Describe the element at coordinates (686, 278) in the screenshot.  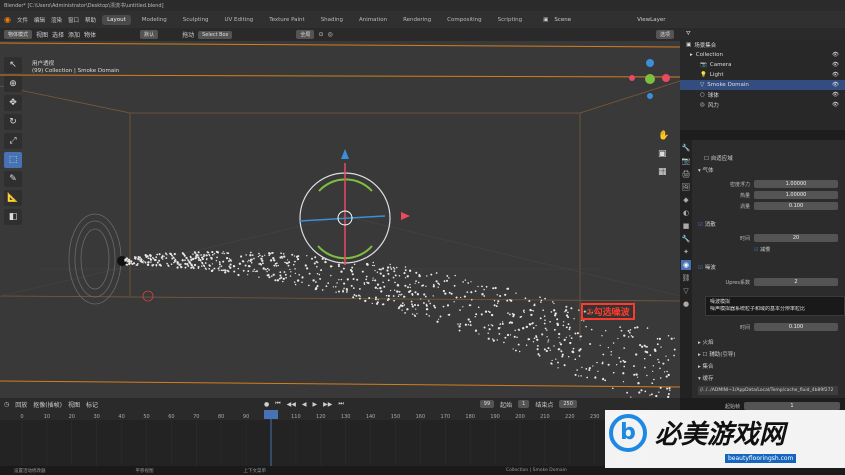
I see `constraints-tab-icon: ⛓` at that location.